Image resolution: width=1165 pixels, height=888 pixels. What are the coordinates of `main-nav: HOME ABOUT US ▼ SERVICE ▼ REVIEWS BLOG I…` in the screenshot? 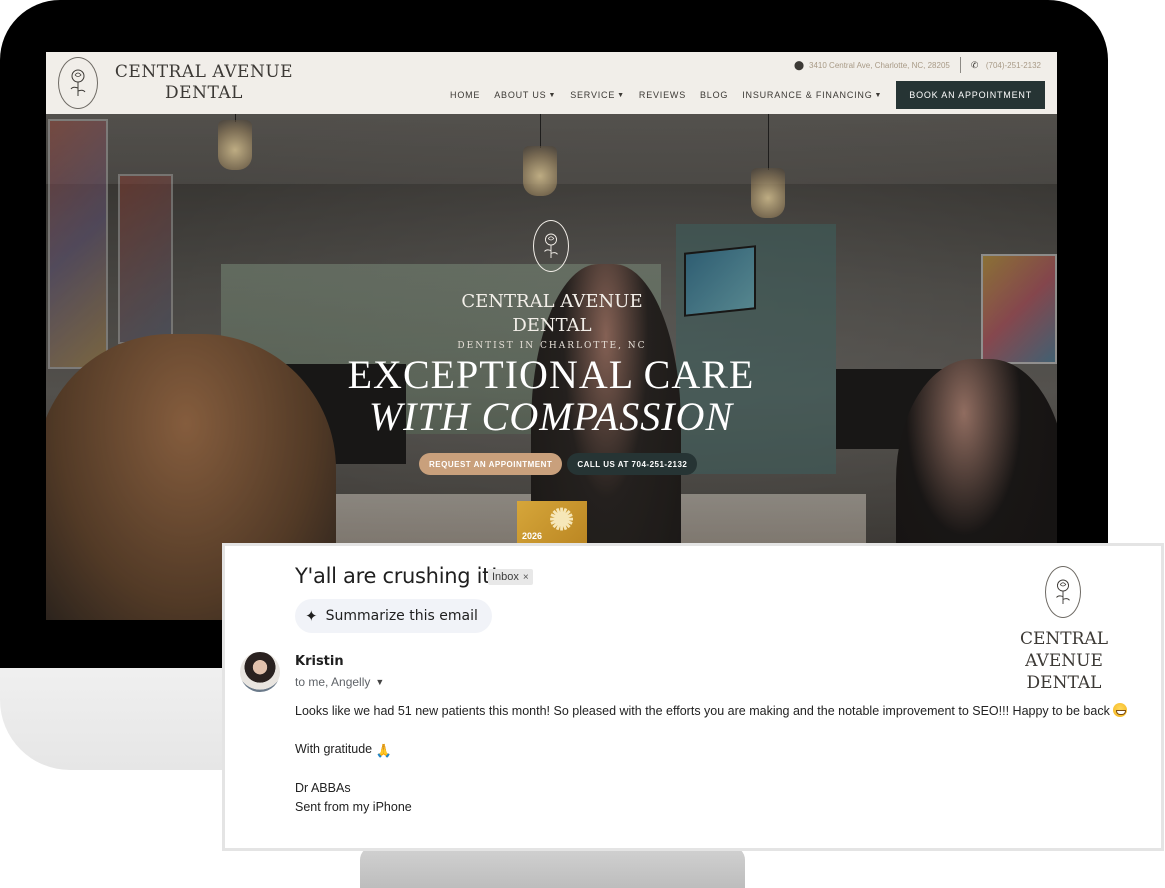 It's located at (747, 95).